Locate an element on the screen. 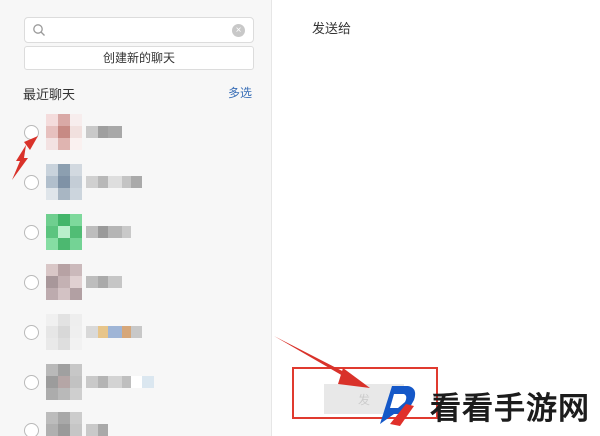 This screenshot has width=600, height=436. send-to-title: 发送给 is located at coordinates (332, 28).